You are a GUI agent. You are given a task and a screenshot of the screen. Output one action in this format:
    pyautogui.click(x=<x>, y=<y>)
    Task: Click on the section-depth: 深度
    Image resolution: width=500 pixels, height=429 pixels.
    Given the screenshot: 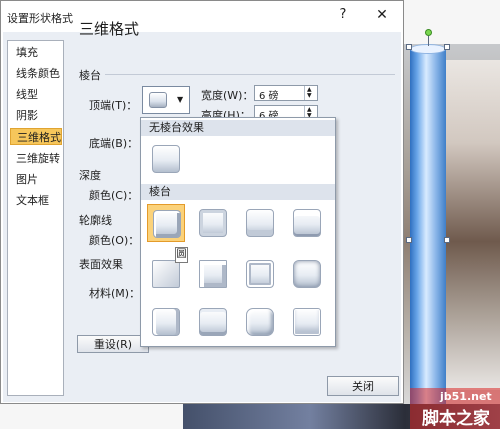 What is the action you would take?
    pyautogui.click(x=90, y=175)
    